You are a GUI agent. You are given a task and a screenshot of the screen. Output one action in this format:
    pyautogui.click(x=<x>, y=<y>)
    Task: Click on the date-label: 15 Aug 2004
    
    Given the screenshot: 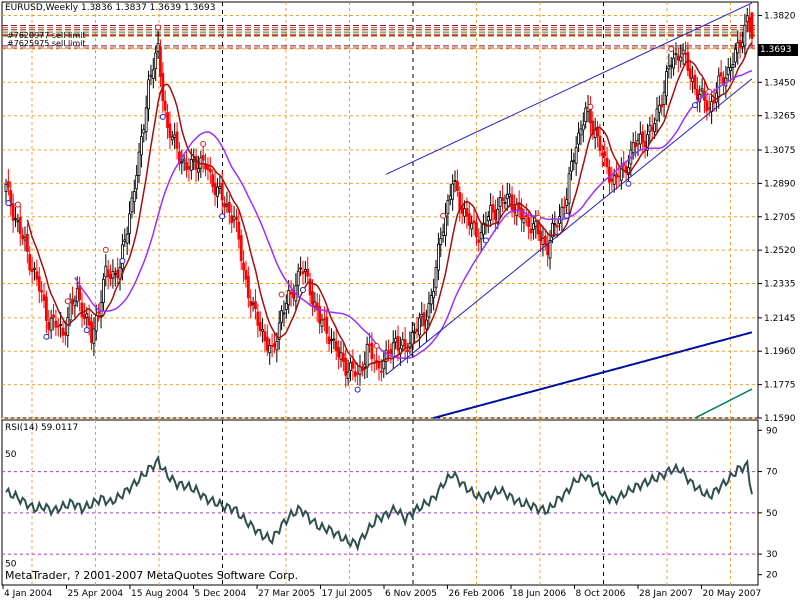 What is the action you would take?
    pyautogui.click(x=160, y=594)
    